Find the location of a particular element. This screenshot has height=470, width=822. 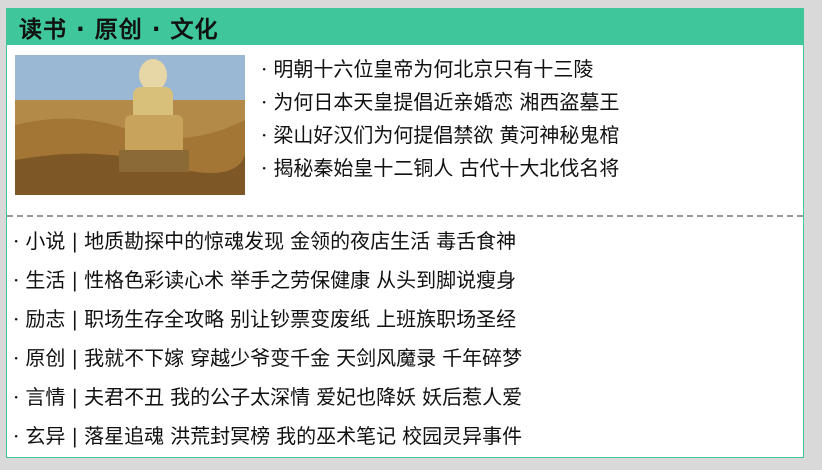

category-row: · 言情 | 夫君不丑 我的公子太深情 爱妃也降妖 妖后惹人爱 is located at coordinates (408, 398).